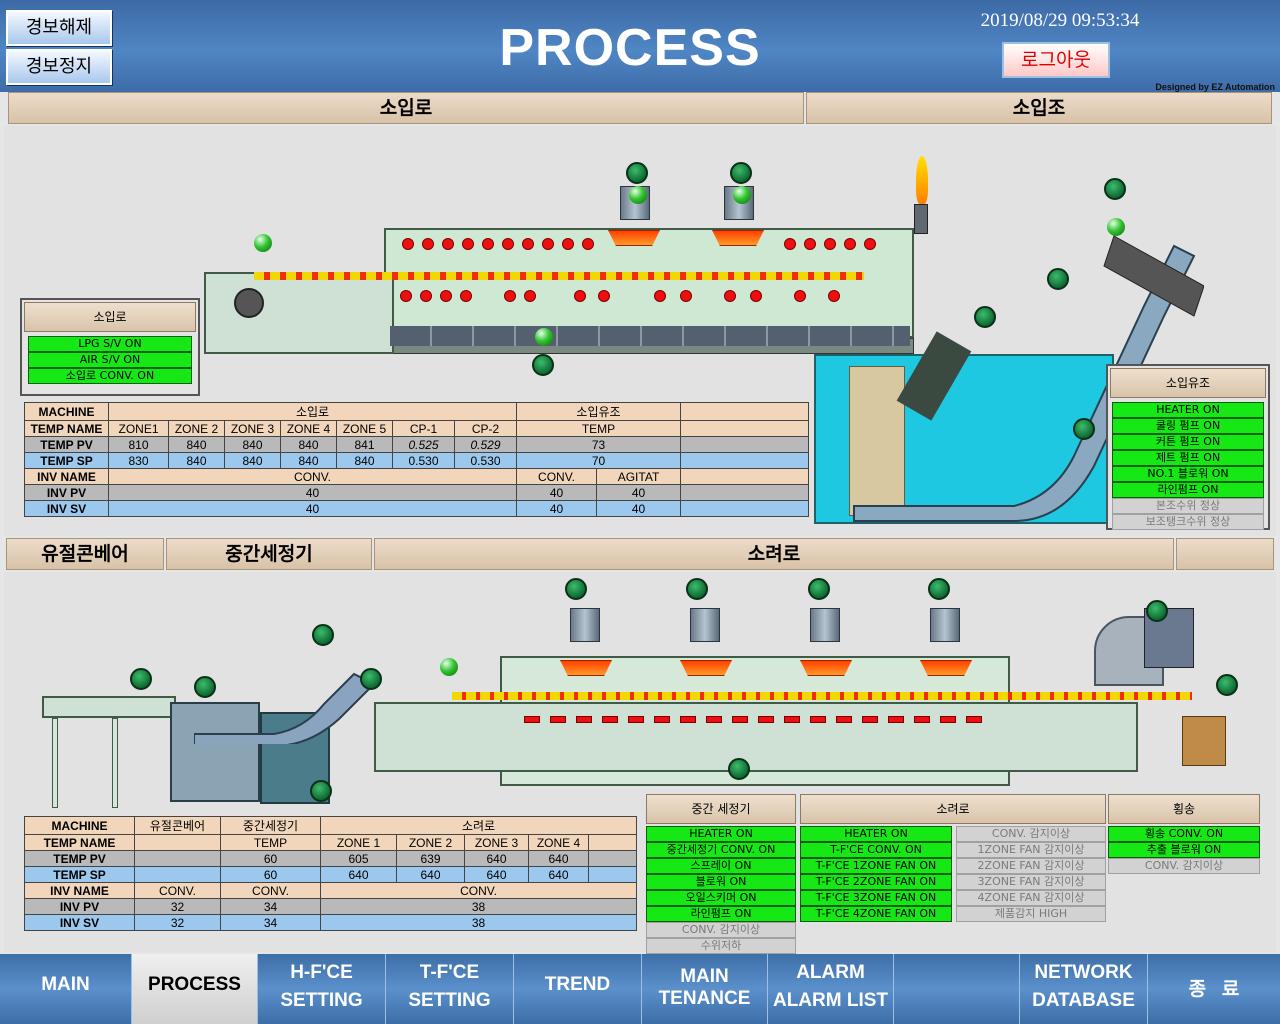 The image size is (1280, 1024). What do you see at coordinates (115, 763) in the screenshot?
I see `conveyor-leg` at bounding box center [115, 763].